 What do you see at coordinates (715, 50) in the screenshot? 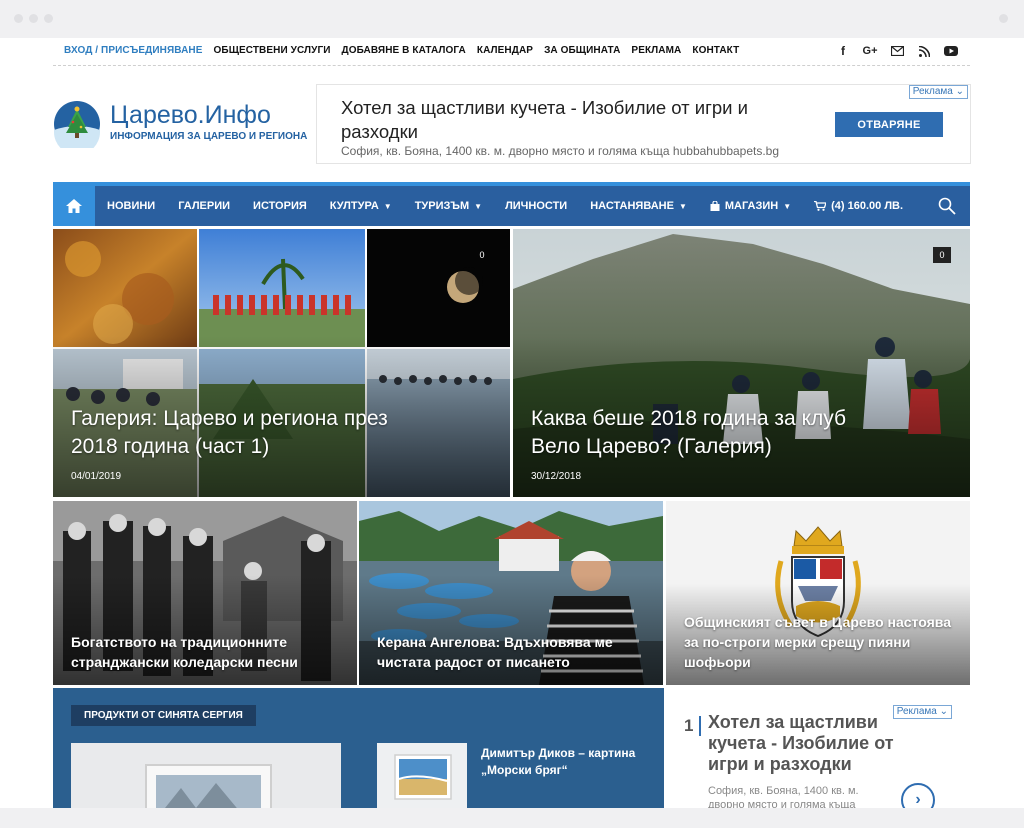
I see `contact-link: КОНТАКТ` at bounding box center [715, 50].